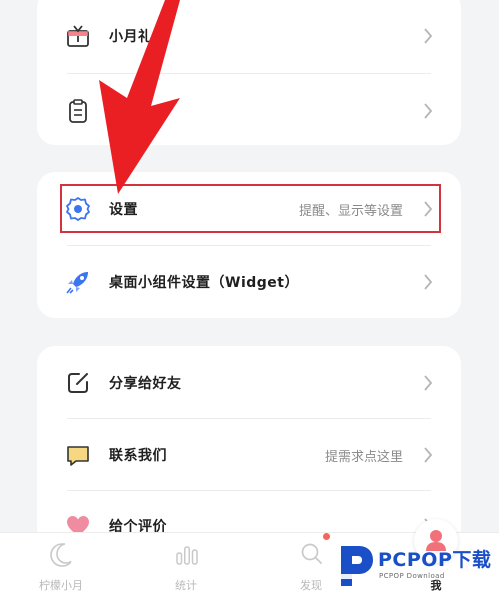 The image size is (499, 599). I want to click on menu-item-contact: 联系我们 提需求点这里, so click(249, 455).